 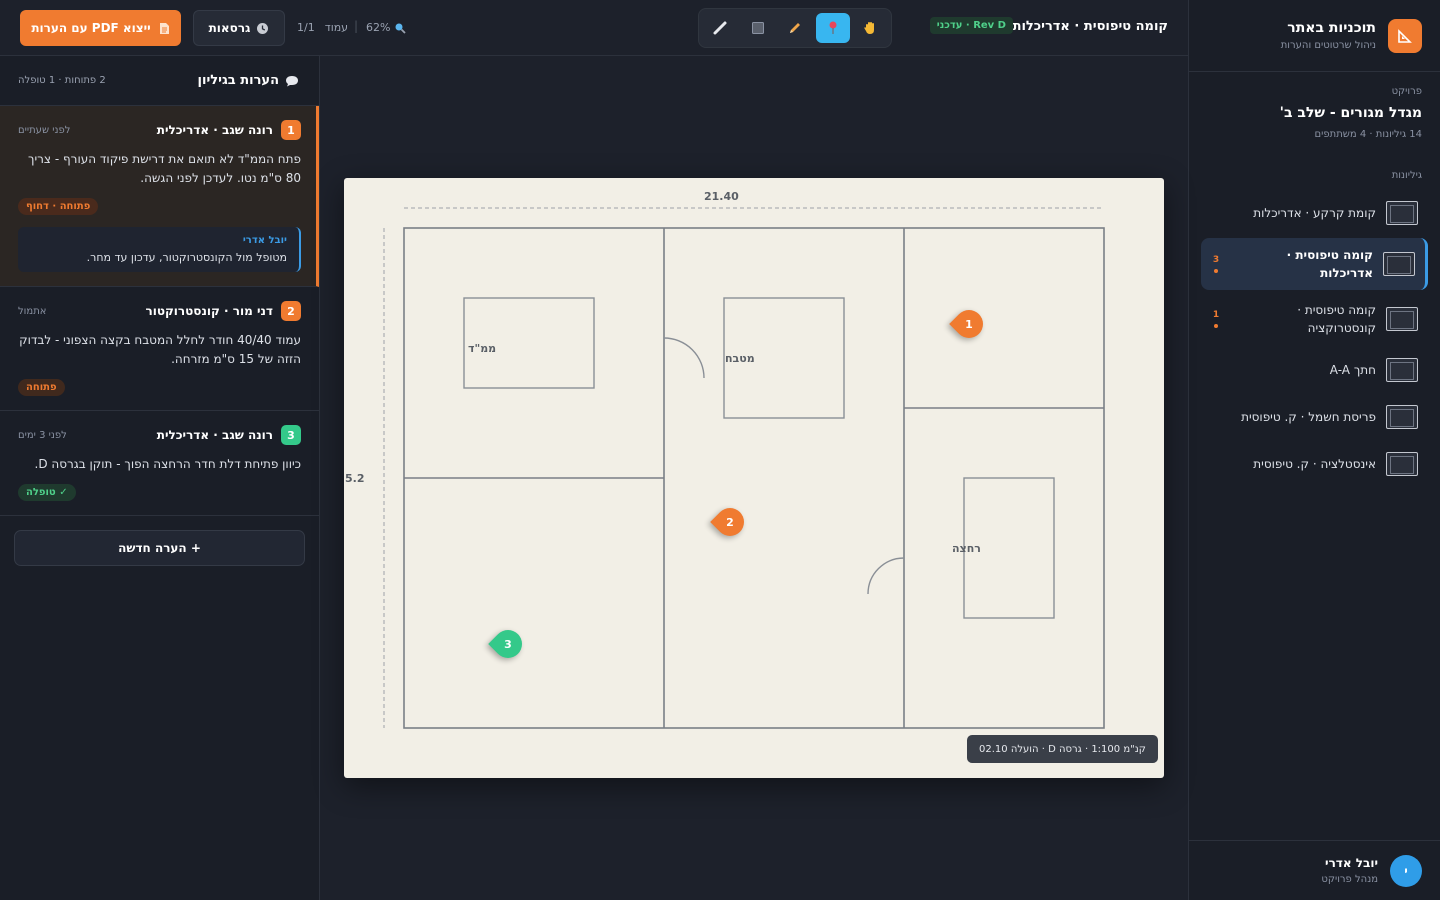 I want to click on reply-author: יובל אדרי, so click(x=264, y=240).